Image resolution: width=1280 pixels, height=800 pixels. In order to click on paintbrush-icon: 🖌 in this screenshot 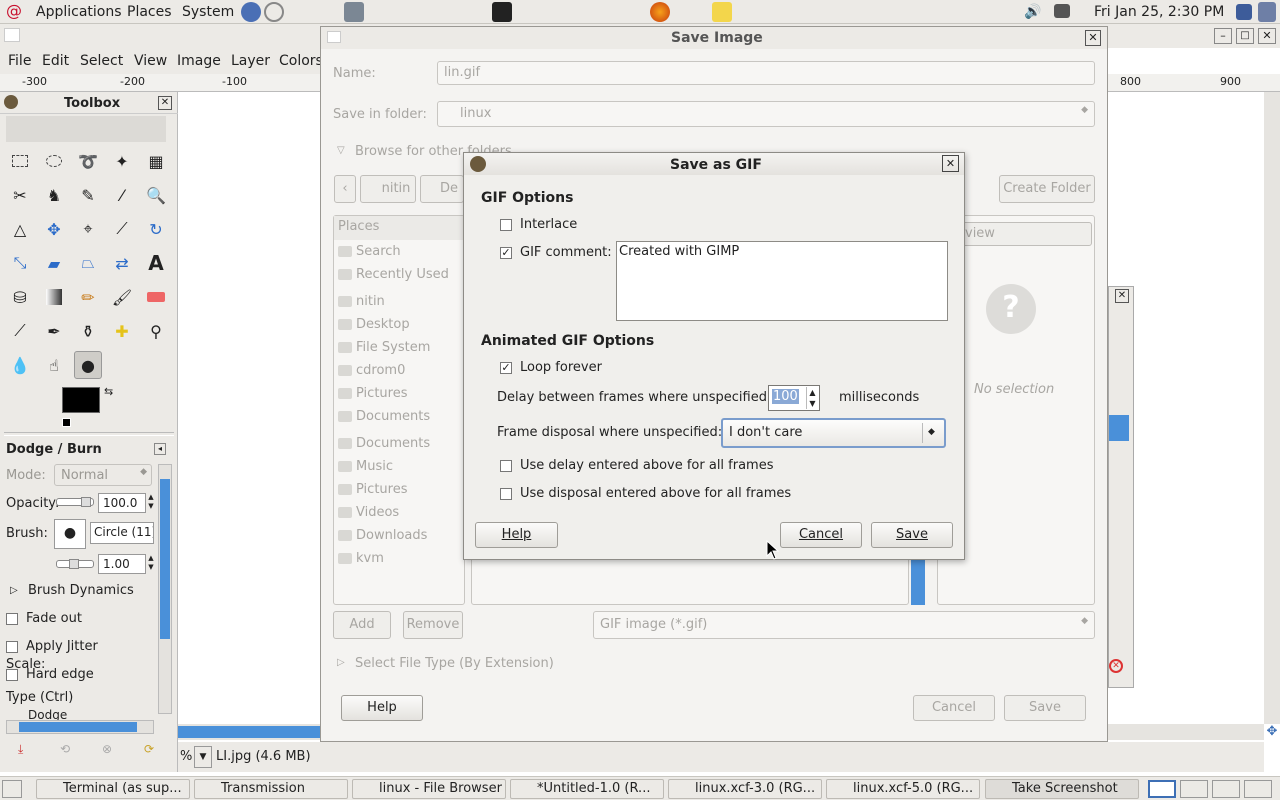, I will do `click(122, 297)`.